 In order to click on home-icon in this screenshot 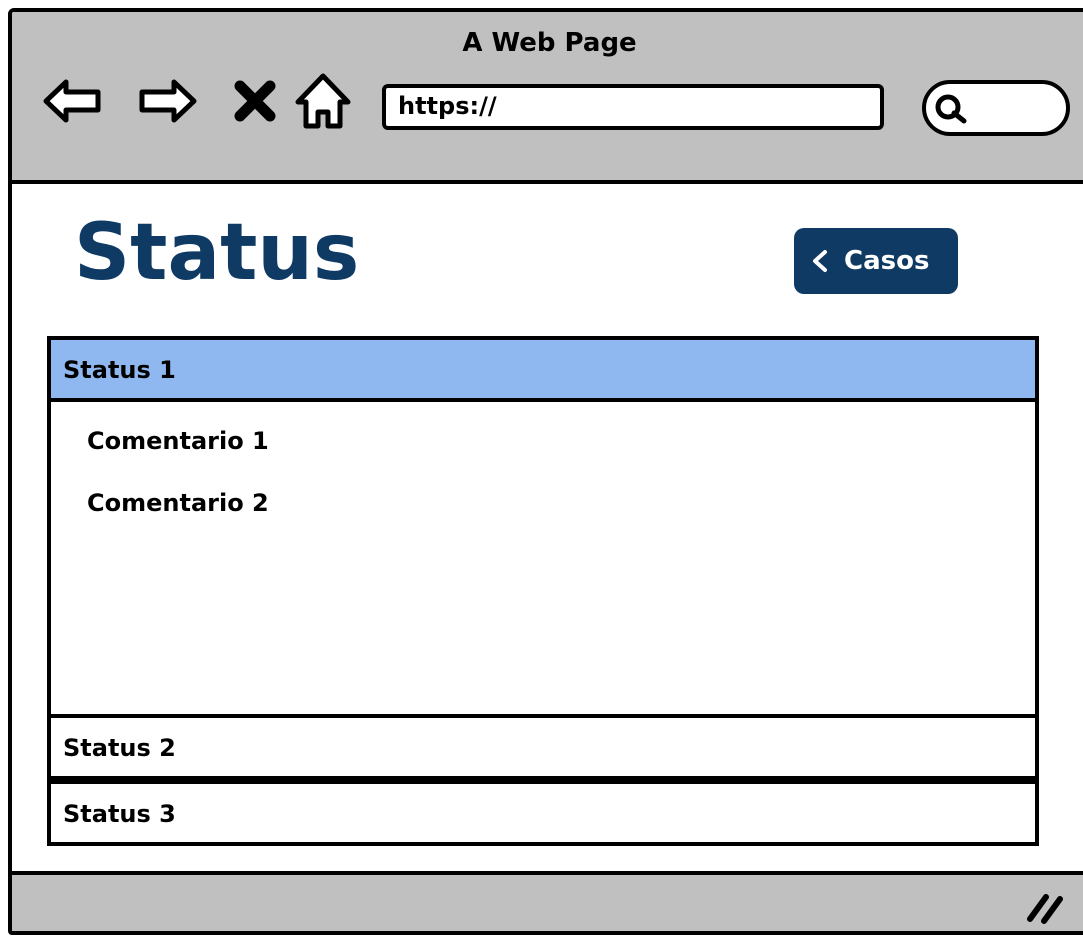, I will do `click(323, 101)`.